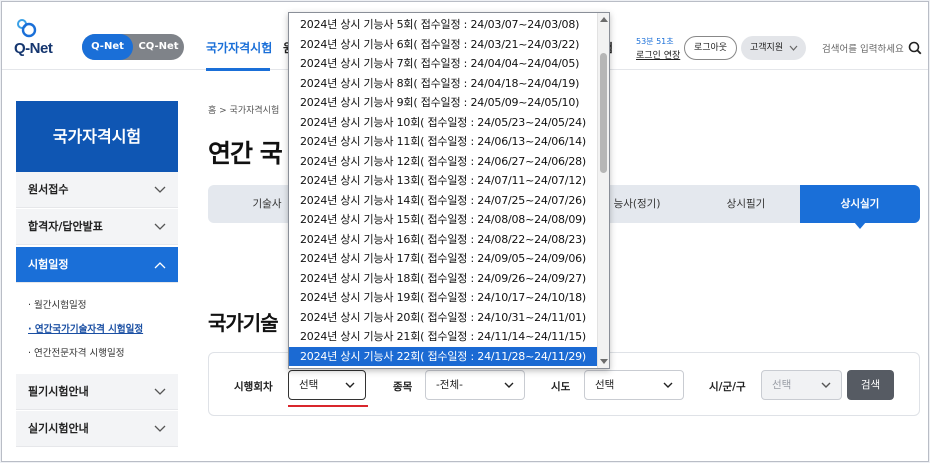  Describe the element at coordinates (604, 19) in the screenshot. I see `scroll-up-arrow-icon` at that location.